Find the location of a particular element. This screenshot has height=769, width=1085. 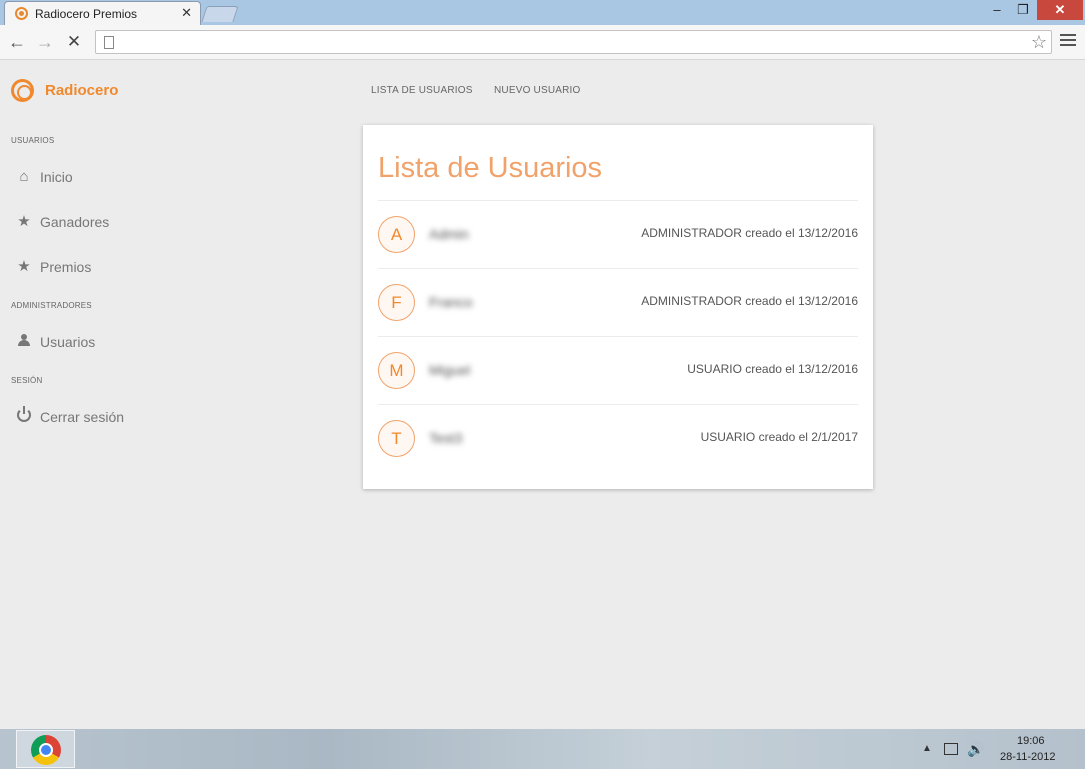

sidebar-item-label: Ganadores is located at coordinates (75, 222).